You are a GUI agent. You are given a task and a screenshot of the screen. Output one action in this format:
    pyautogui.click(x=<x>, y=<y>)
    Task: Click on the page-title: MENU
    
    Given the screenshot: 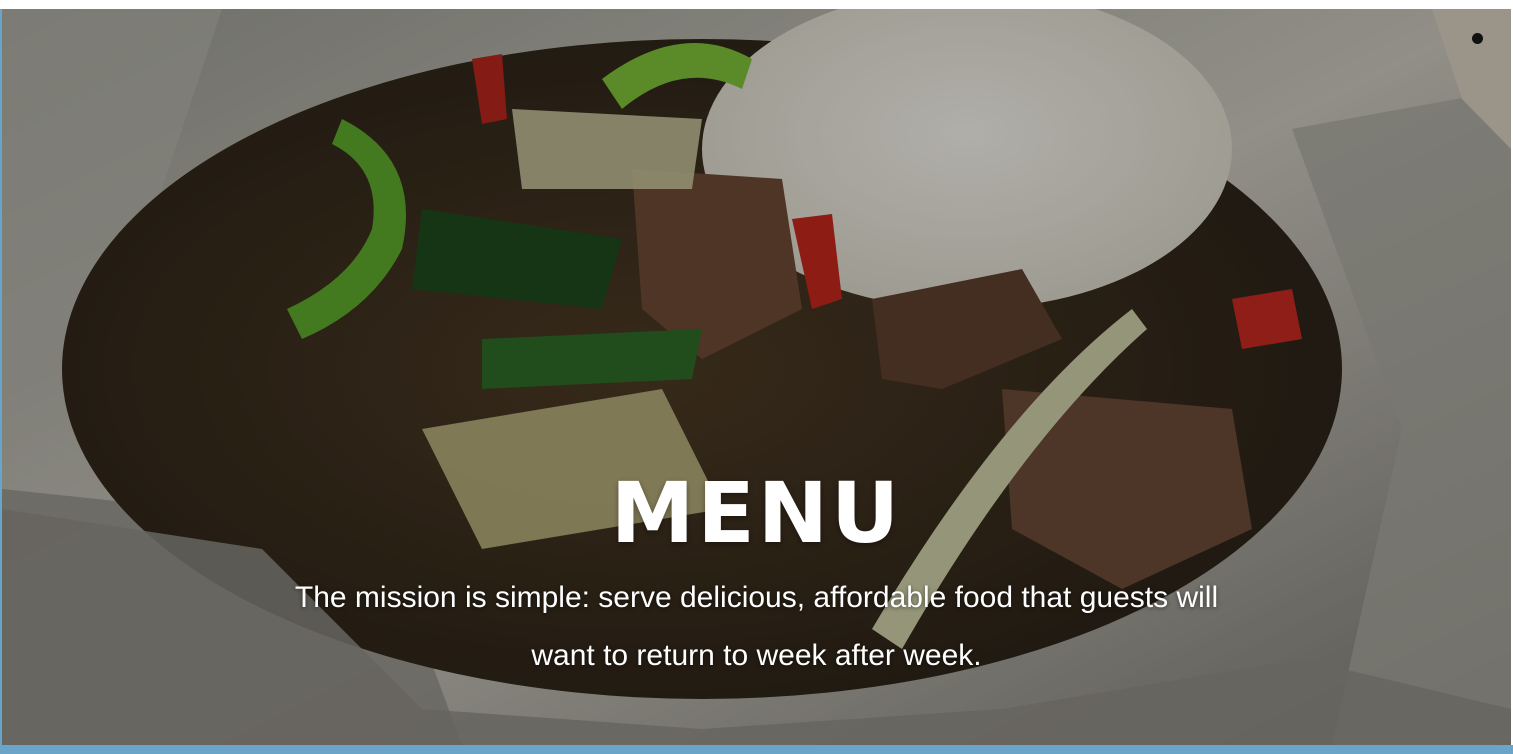 What is the action you would take?
    pyautogui.click(x=756, y=513)
    